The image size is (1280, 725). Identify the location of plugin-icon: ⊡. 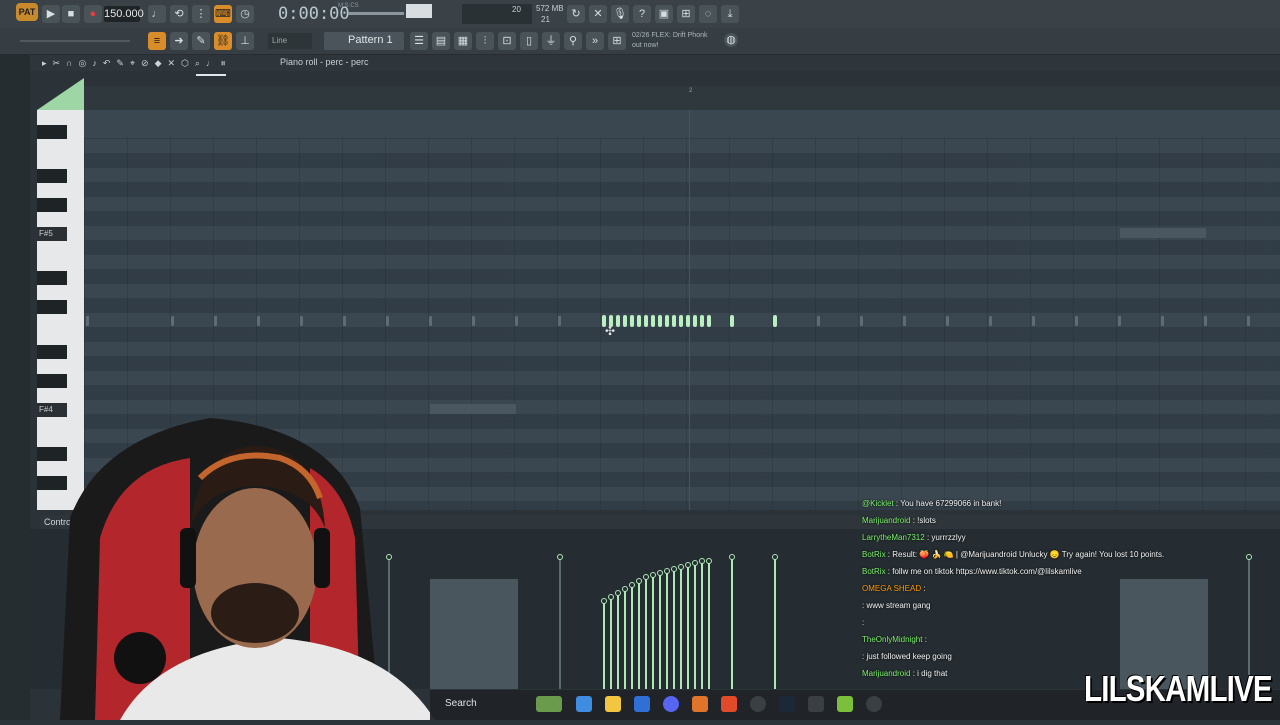
(507, 41).